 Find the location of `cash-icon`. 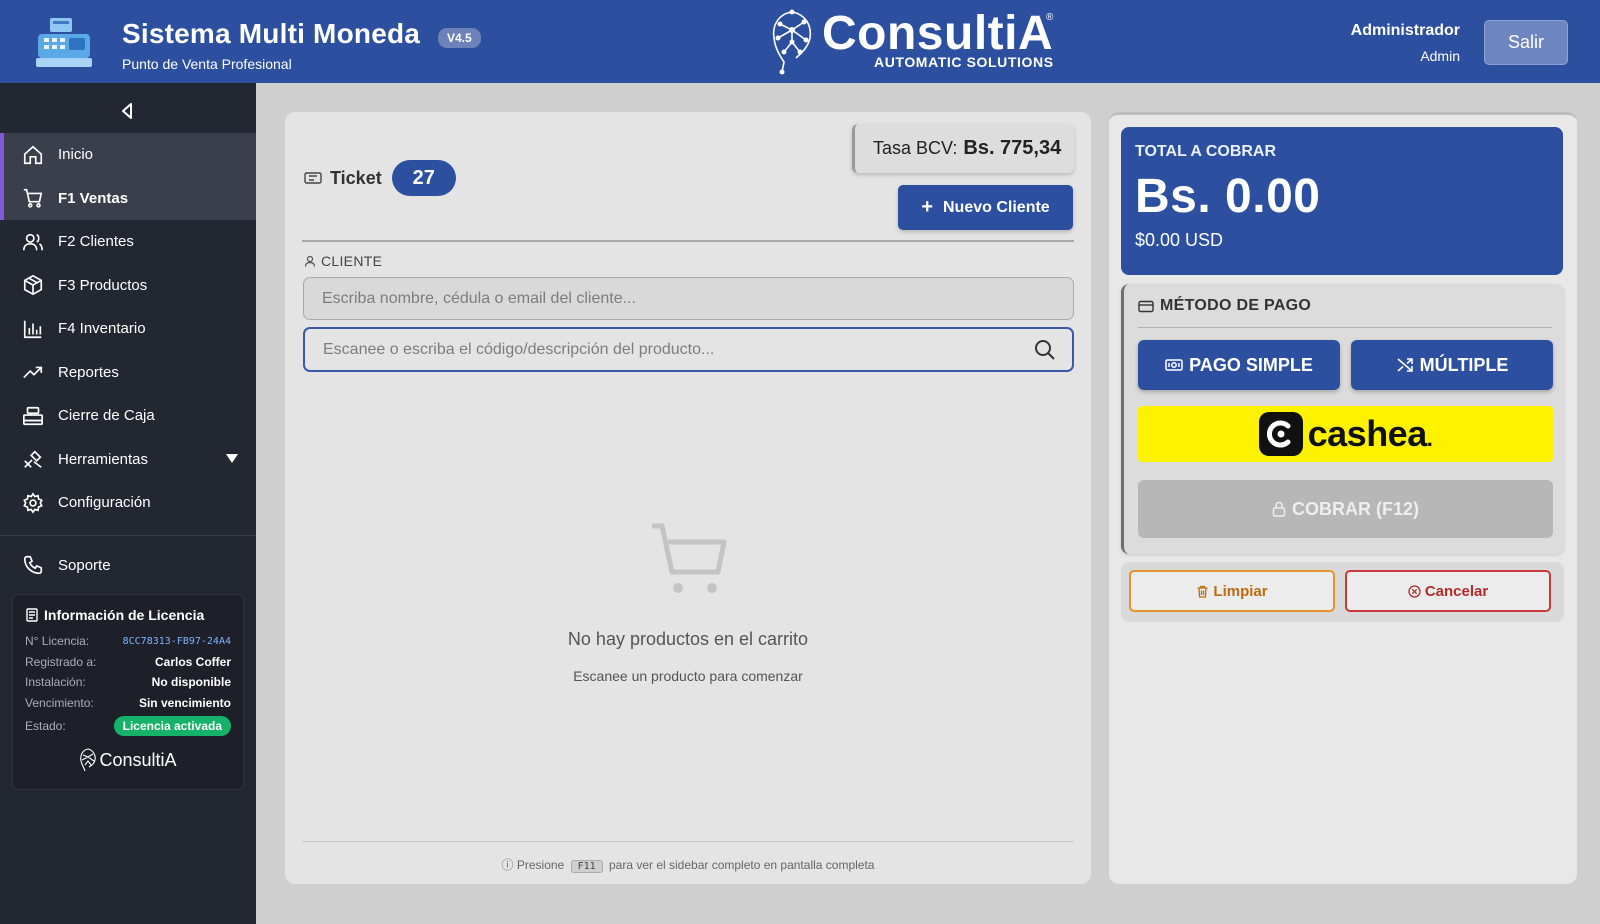

cash-icon is located at coordinates (1174, 365).